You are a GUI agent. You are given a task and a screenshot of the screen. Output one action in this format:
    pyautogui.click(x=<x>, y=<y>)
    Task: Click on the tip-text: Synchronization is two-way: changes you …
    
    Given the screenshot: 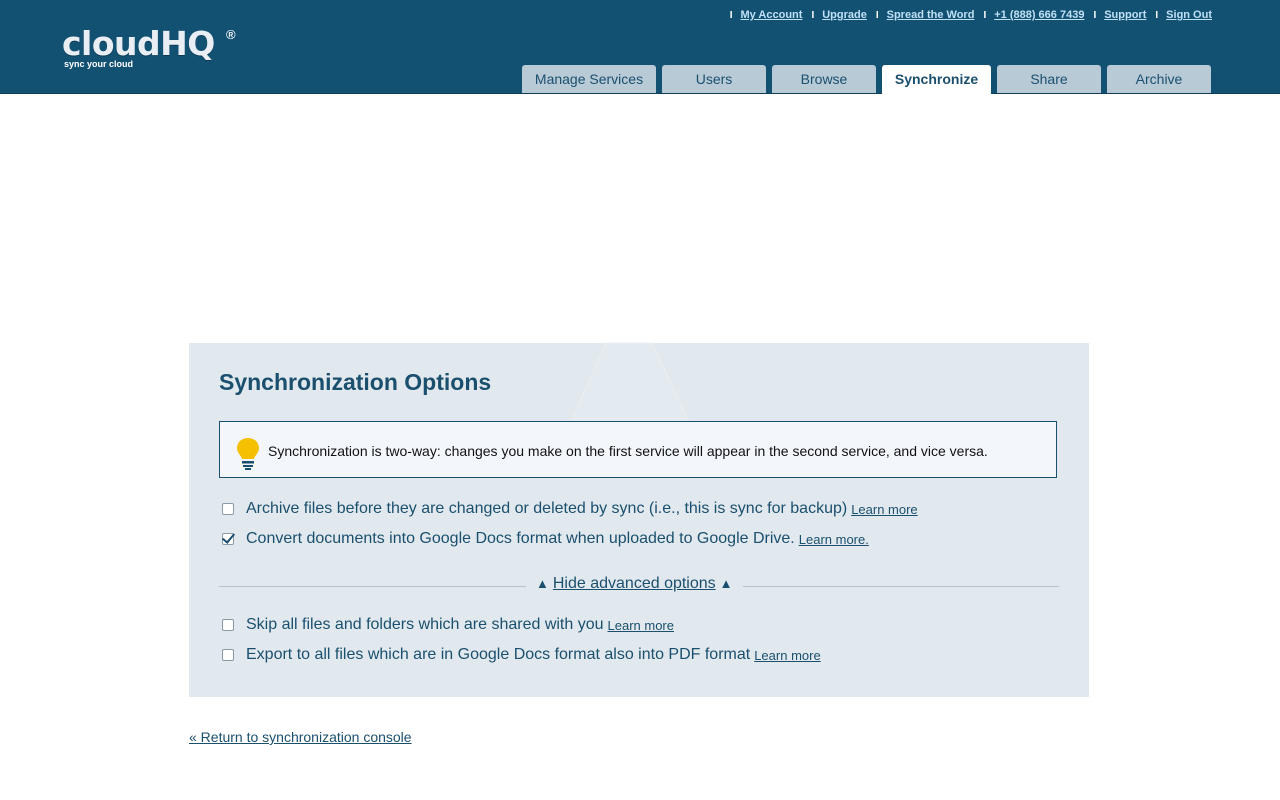 What is the action you would take?
    pyautogui.click(x=628, y=451)
    